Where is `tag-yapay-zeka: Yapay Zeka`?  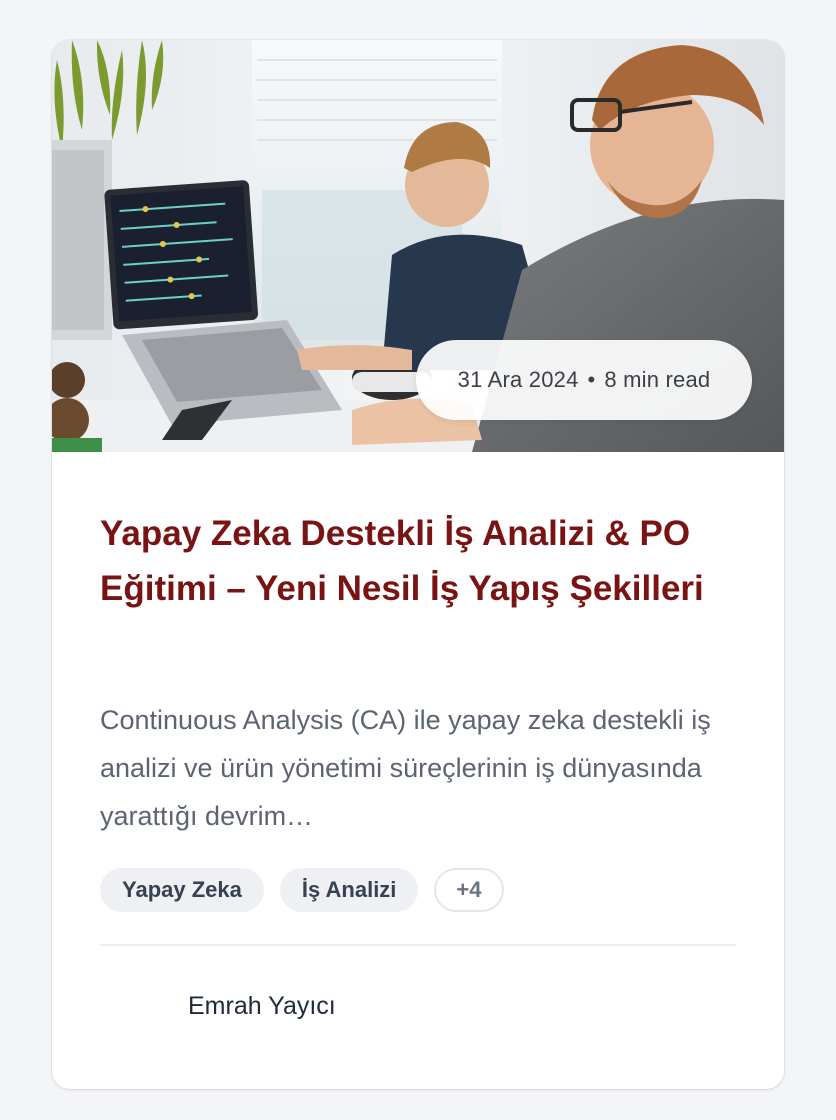 tag-yapay-zeka: Yapay Zeka is located at coordinates (182, 890).